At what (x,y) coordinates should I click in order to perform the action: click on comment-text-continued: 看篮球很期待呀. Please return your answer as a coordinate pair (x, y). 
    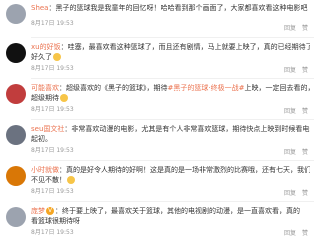
    Looking at the image, I should click on (55, 221).